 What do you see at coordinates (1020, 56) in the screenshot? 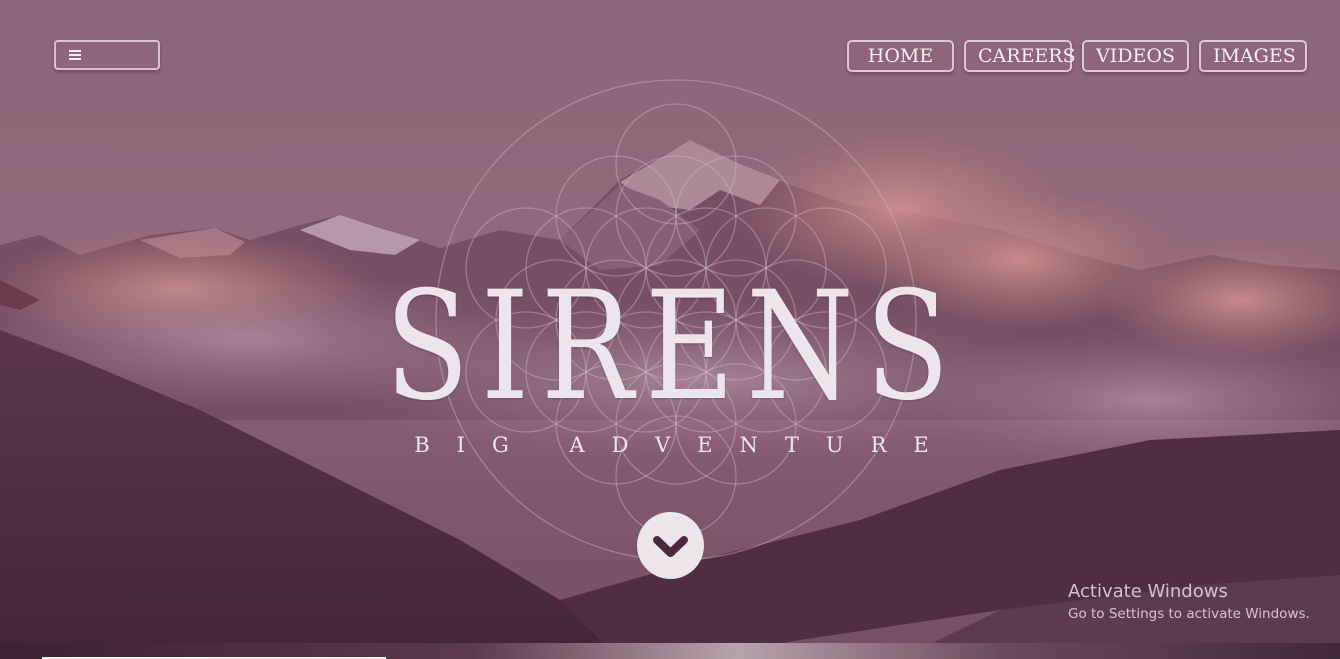
I see `nav-link-careers: CAREERS` at bounding box center [1020, 56].